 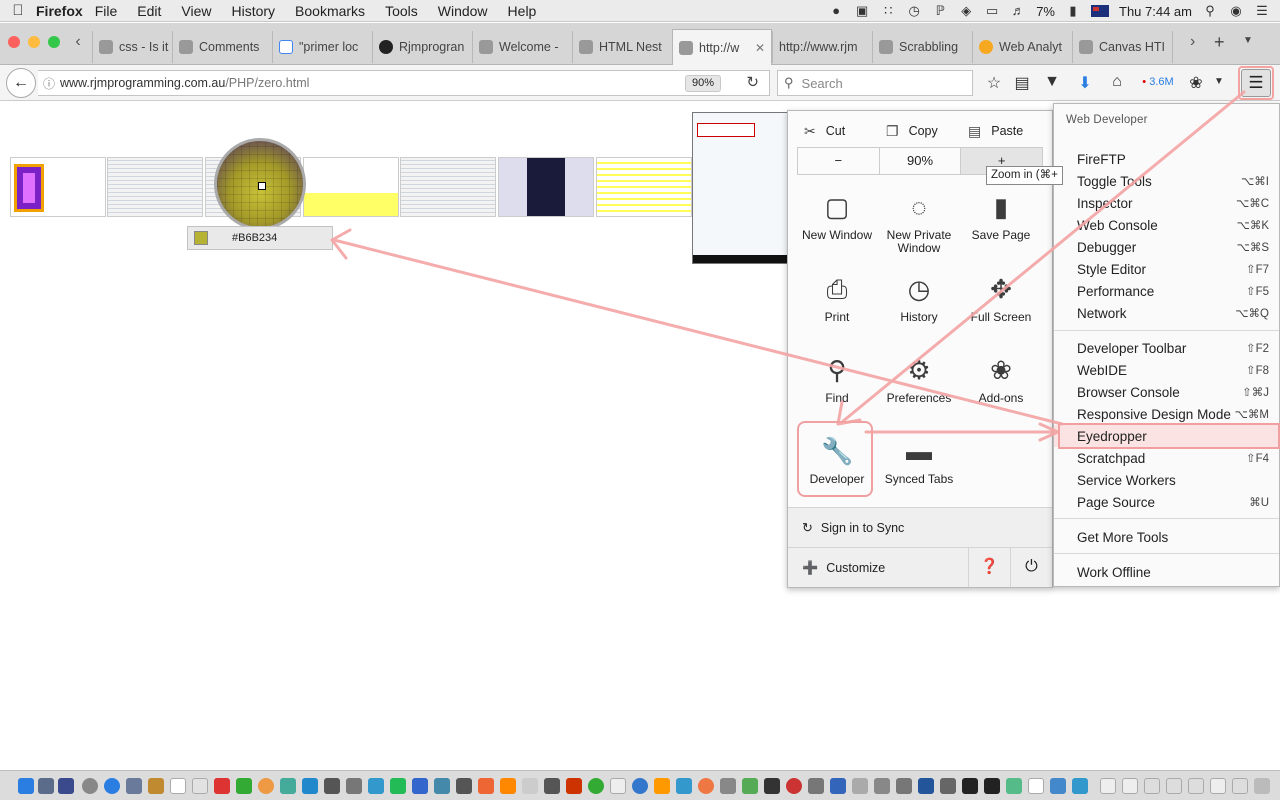 I want to click on finder-icon, so click(x=26, y=786).